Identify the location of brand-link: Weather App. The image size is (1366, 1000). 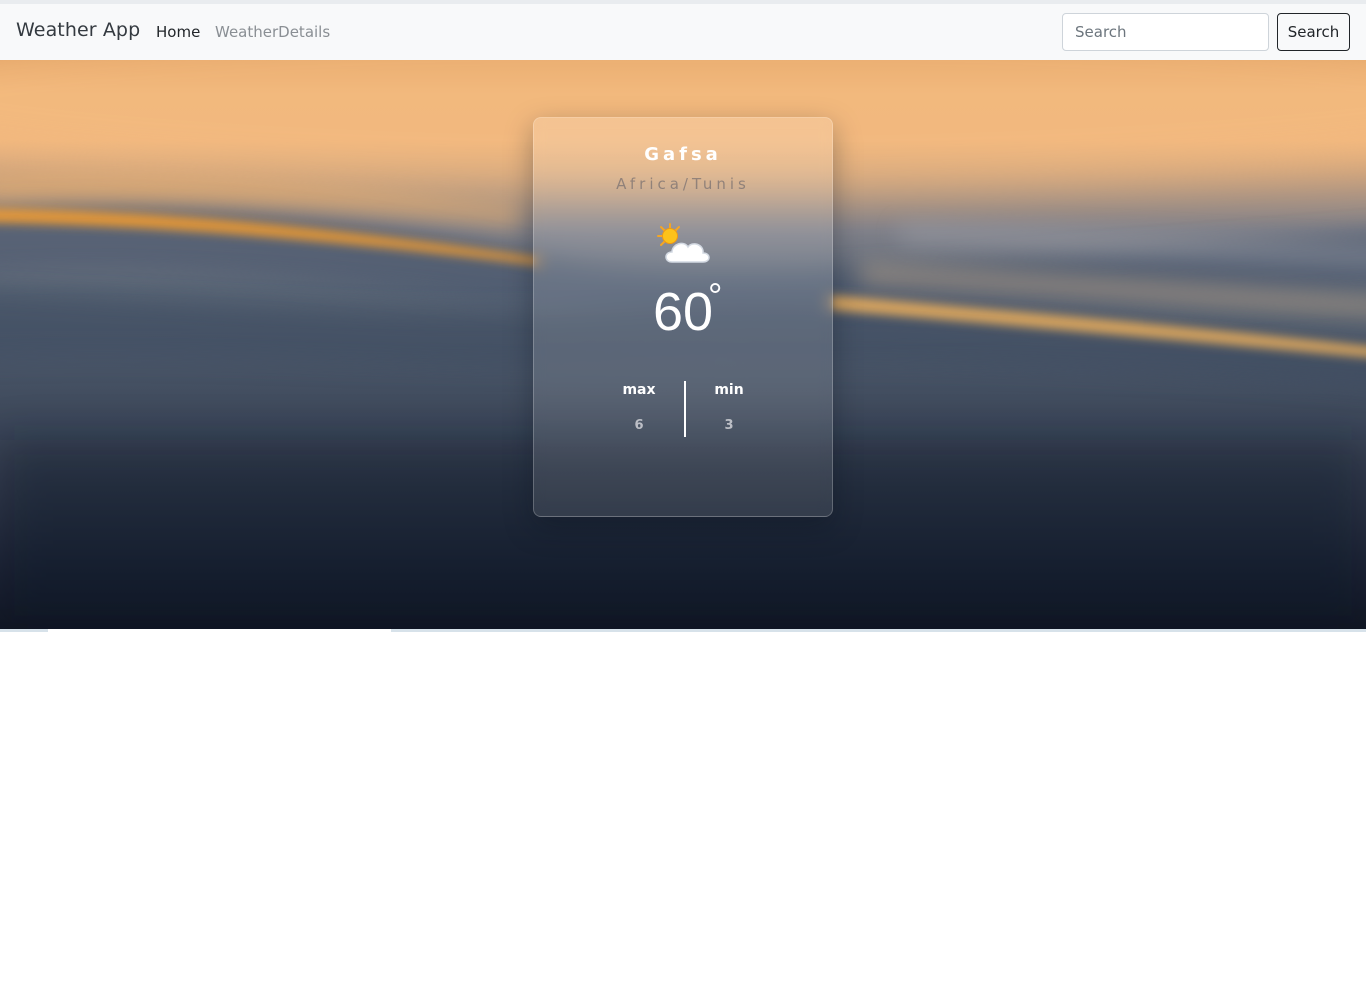
(78, 30).